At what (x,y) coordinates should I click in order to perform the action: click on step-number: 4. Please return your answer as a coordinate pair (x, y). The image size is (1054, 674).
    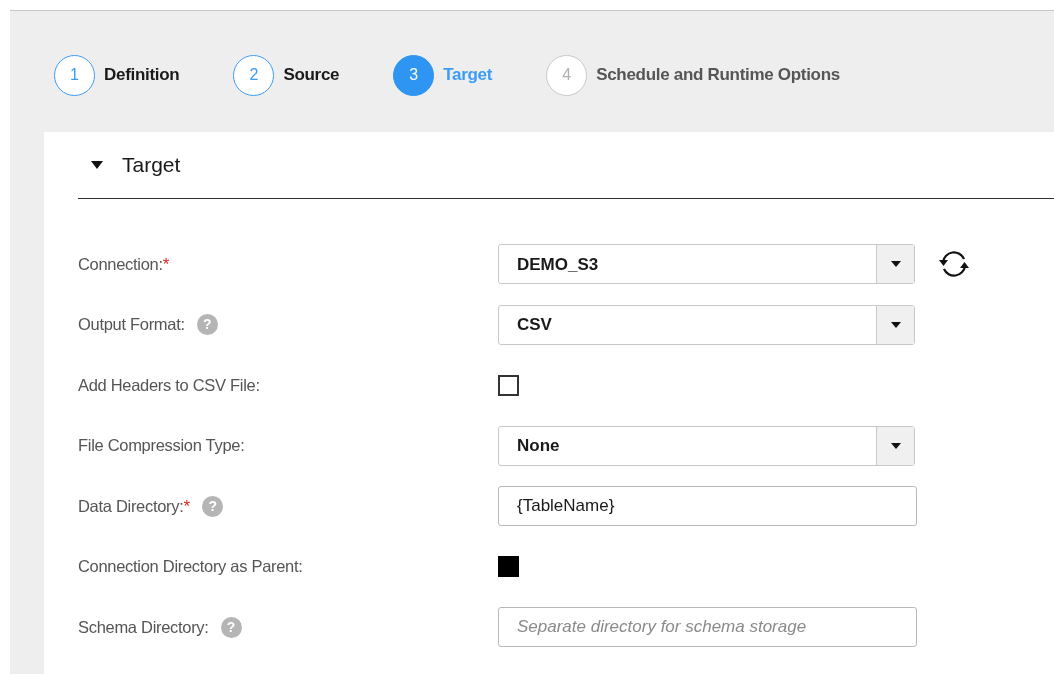
    Looking at the image, I should click on (567, 75).